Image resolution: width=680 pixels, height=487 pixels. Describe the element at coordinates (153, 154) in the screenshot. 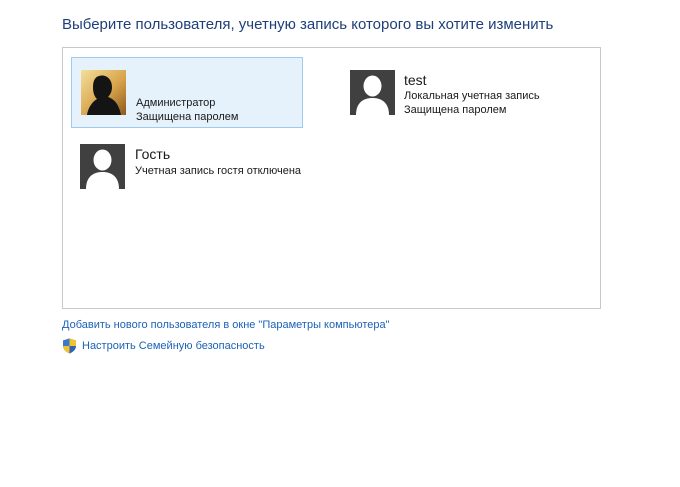

I see `account-name: Гость` at that location.